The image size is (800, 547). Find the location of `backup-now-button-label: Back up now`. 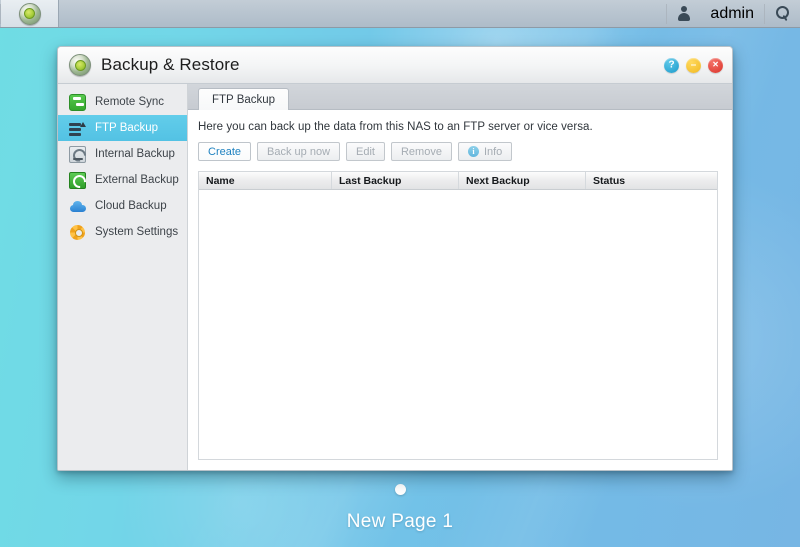

backup-now-button-label: Back up now is located at coordinates (299, 151).